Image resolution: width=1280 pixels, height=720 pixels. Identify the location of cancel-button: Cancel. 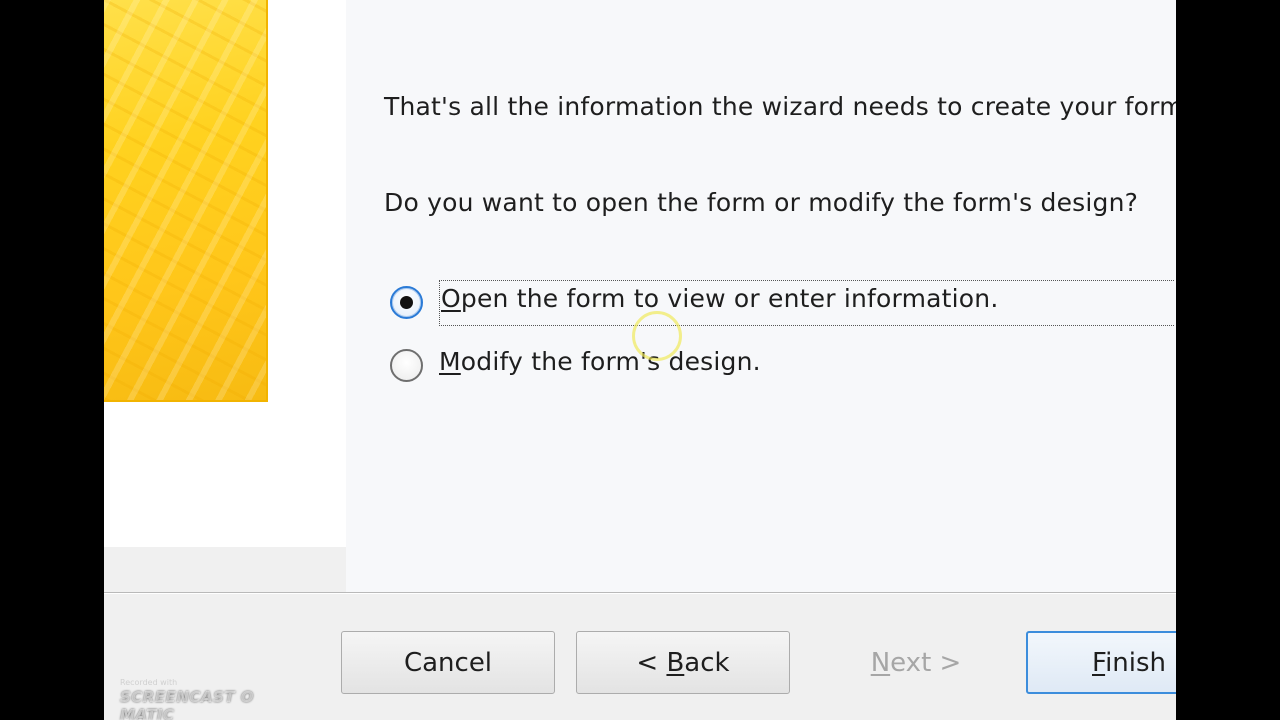
(448, 662).